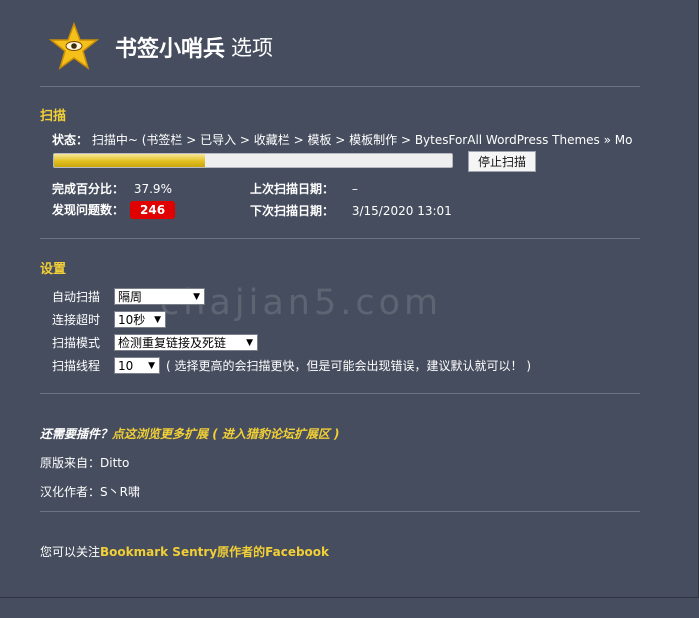  Describe the element at coordinates (292, 189) in the screenshot. I see `last-scan-label: 上次扫描日期：` at that location.